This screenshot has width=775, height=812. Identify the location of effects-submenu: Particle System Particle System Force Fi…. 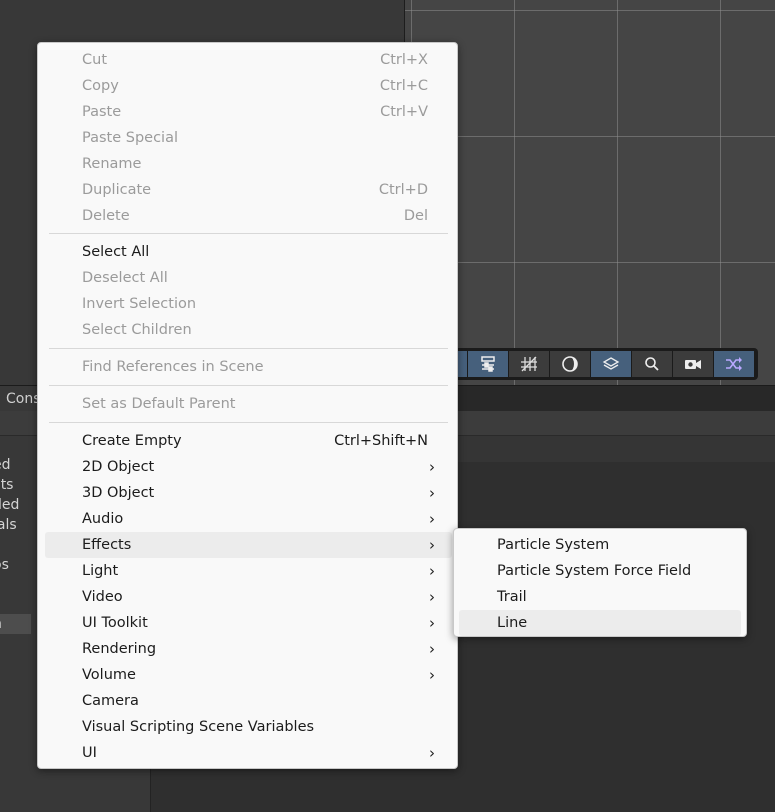
(600, 582).